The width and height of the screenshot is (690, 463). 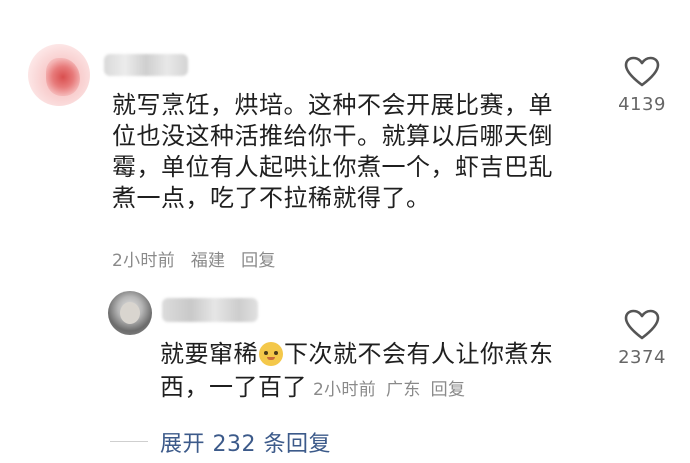 I want to click on reply-meta: 2小时前 广东 回复, so click(x=394, y=390).